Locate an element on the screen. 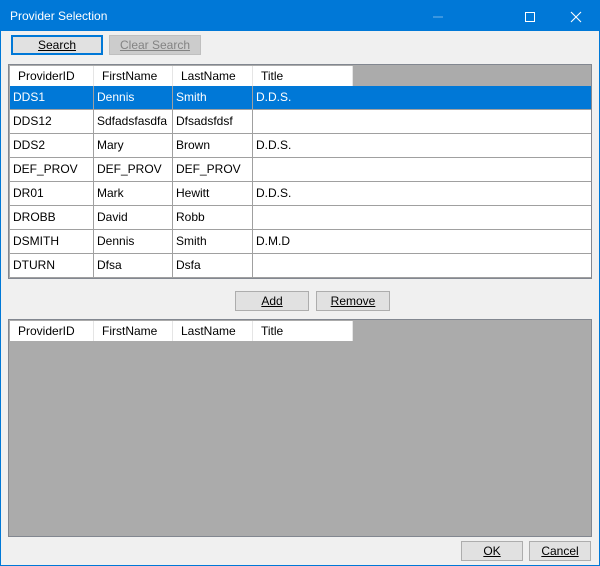  add-button-label: Add is located at coordinates (272, 301).